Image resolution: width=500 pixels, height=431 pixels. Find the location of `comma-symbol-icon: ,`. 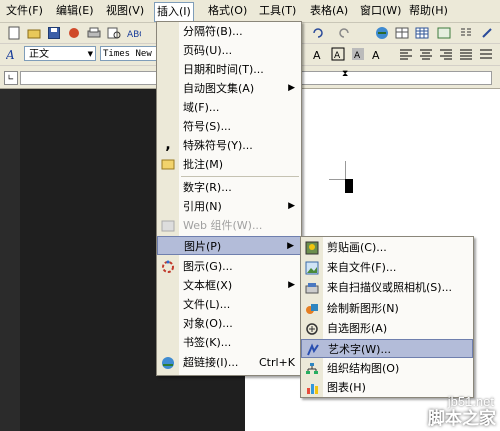

comma-symbol-icon: , is located at coordinates (168, 145).